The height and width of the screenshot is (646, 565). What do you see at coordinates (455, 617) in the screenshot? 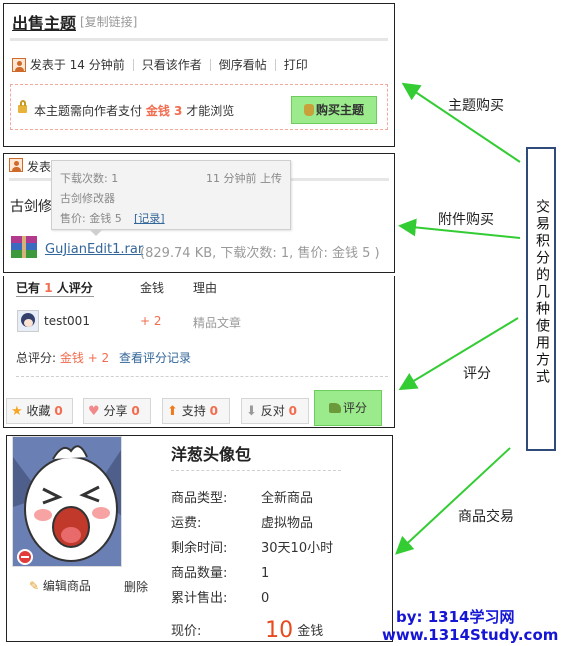
I see `credit-by: by: 1314学习网` at bounding box center [455, 617].